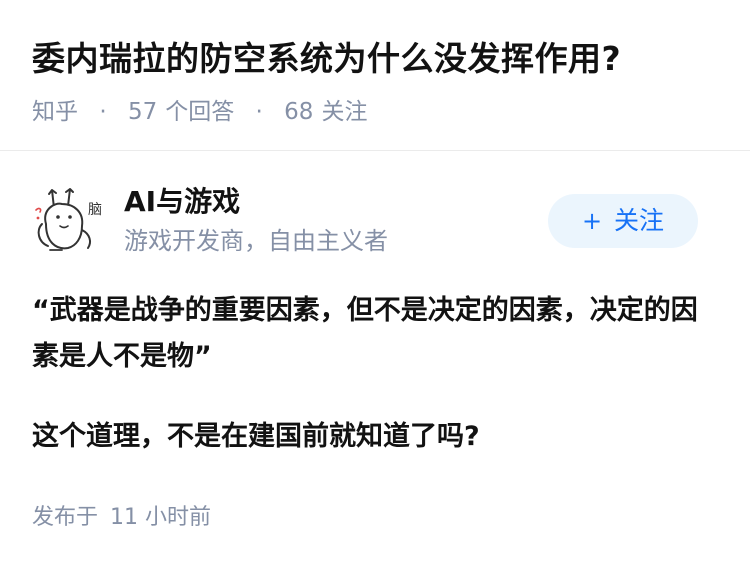 The height and width of the screenshot is (570, 750). Describe the element at coordinates (299, 112) in the screenshot. I see `follower-count: 68` at that location.